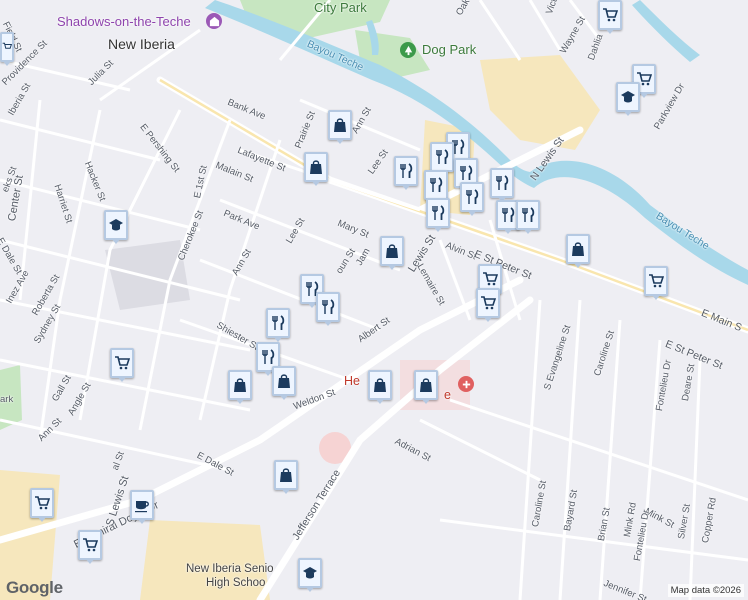 The image size is (748, 600). I want to click on landmark-icon, so click(214, 21).